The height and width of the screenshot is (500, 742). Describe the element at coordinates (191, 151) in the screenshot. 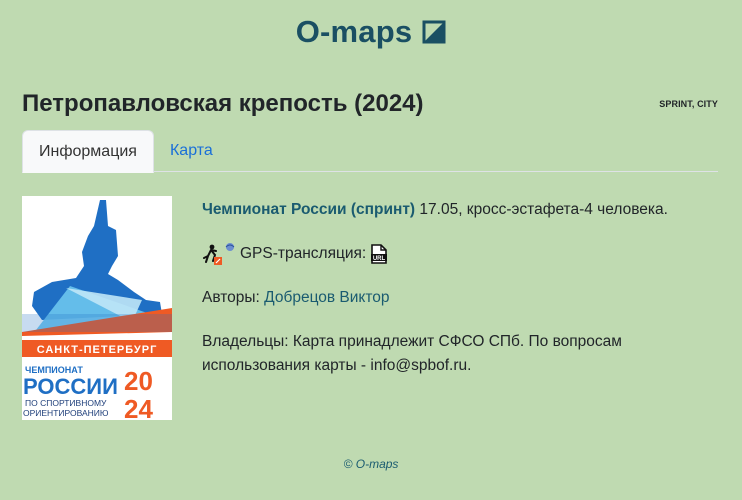

I see `tab-map: Карта` at that location.